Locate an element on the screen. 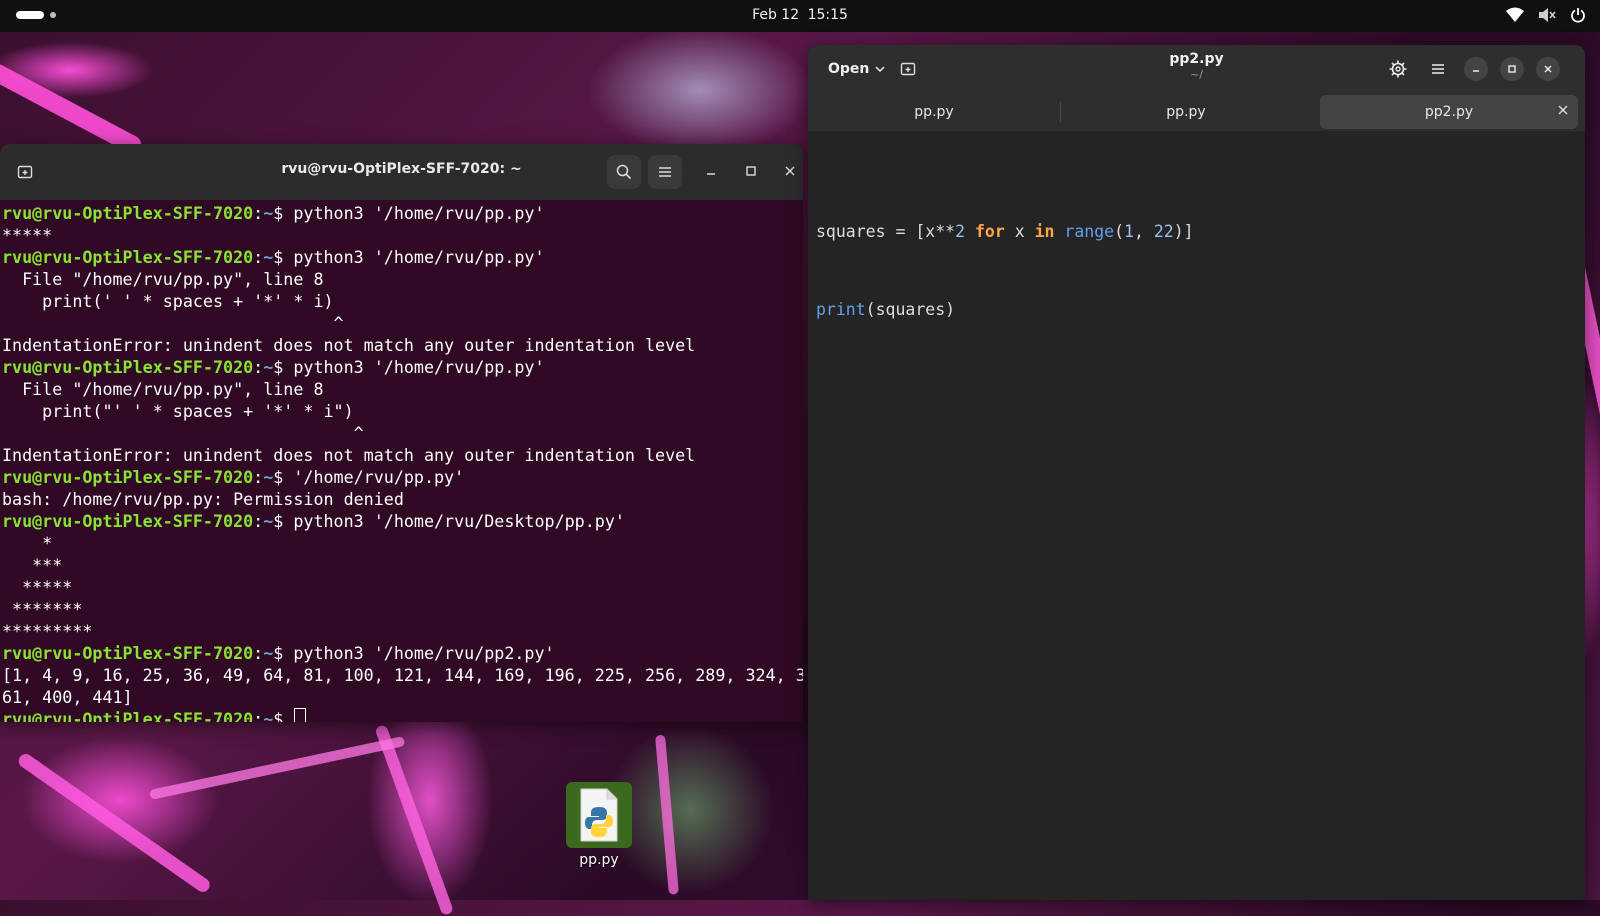  terminal-close-button is located at coordinates (790, 171).